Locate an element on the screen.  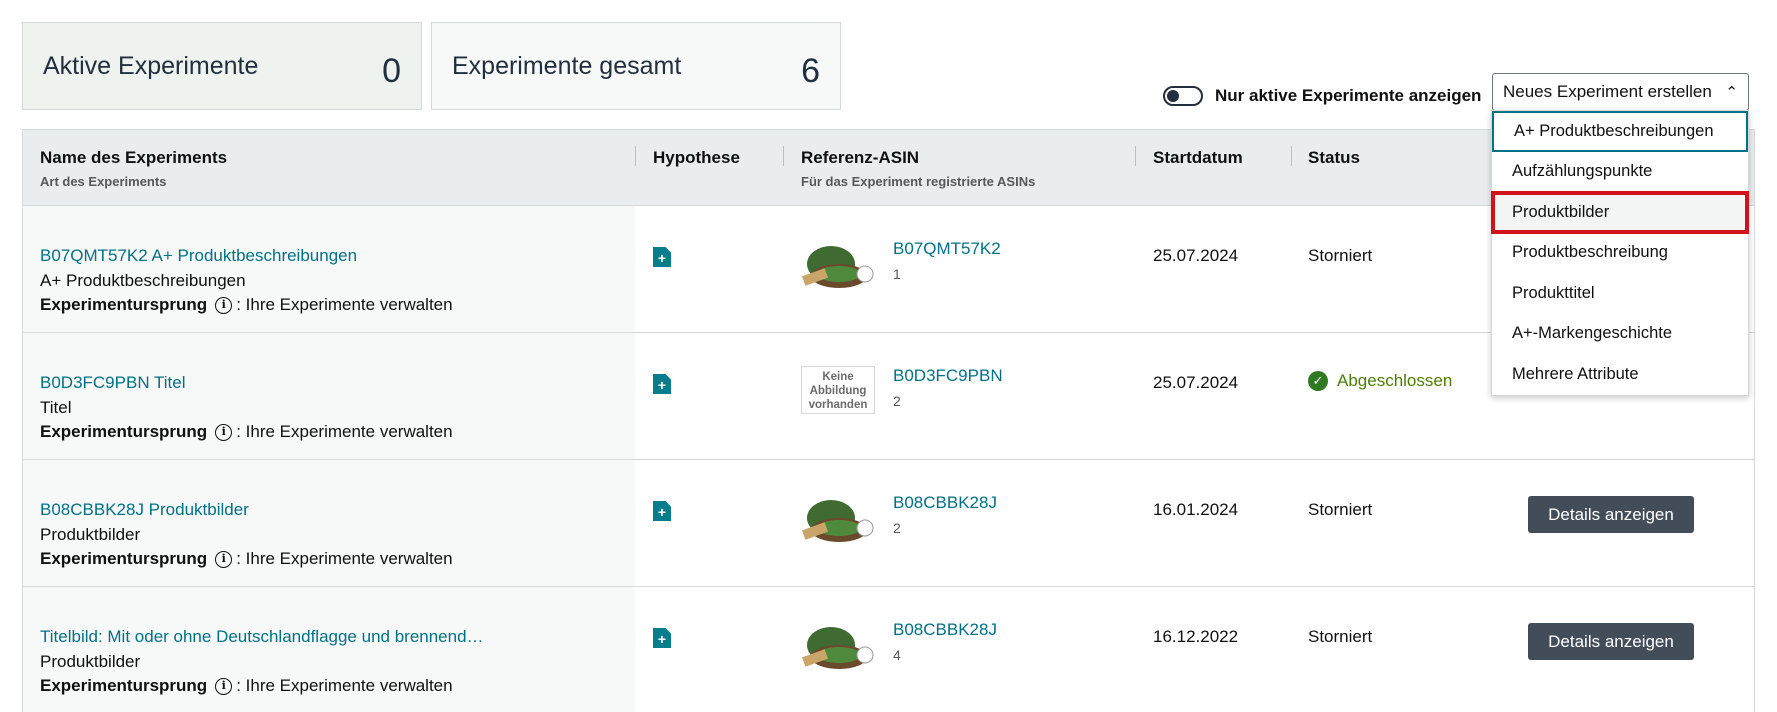
create-experiment-label: Neues Experiment erstellen is located at coordinates (1607, 91).